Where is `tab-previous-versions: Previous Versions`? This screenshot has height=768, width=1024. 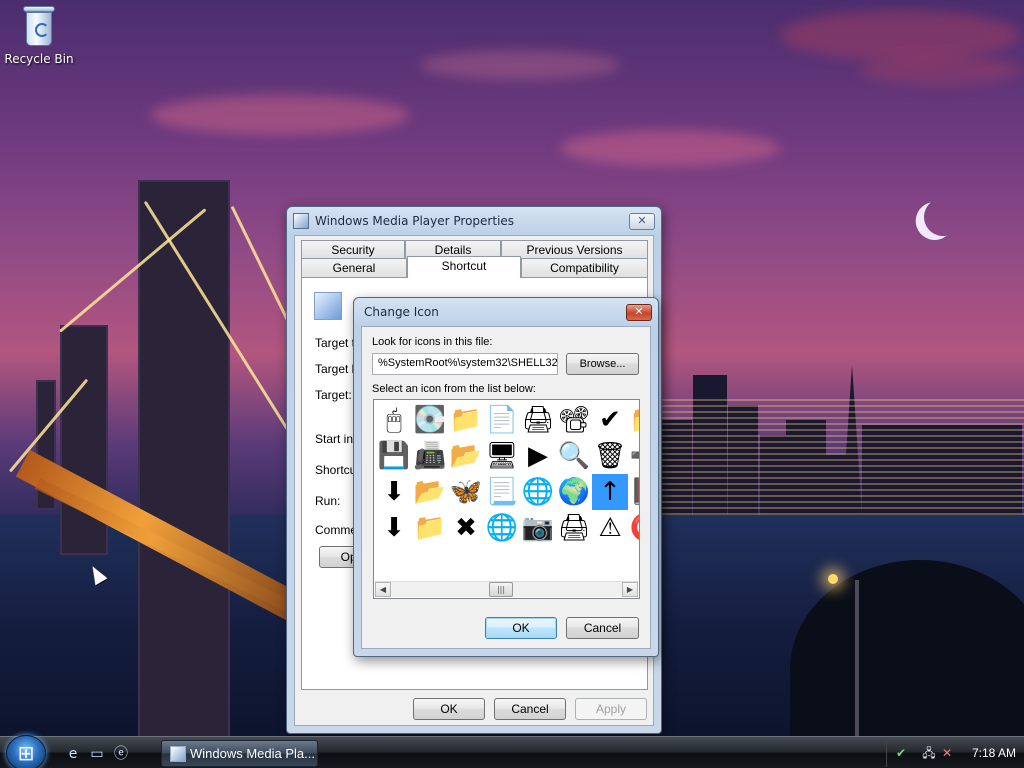
tab-previous-versions: Previous Versions is located at coordinates (574, 249).